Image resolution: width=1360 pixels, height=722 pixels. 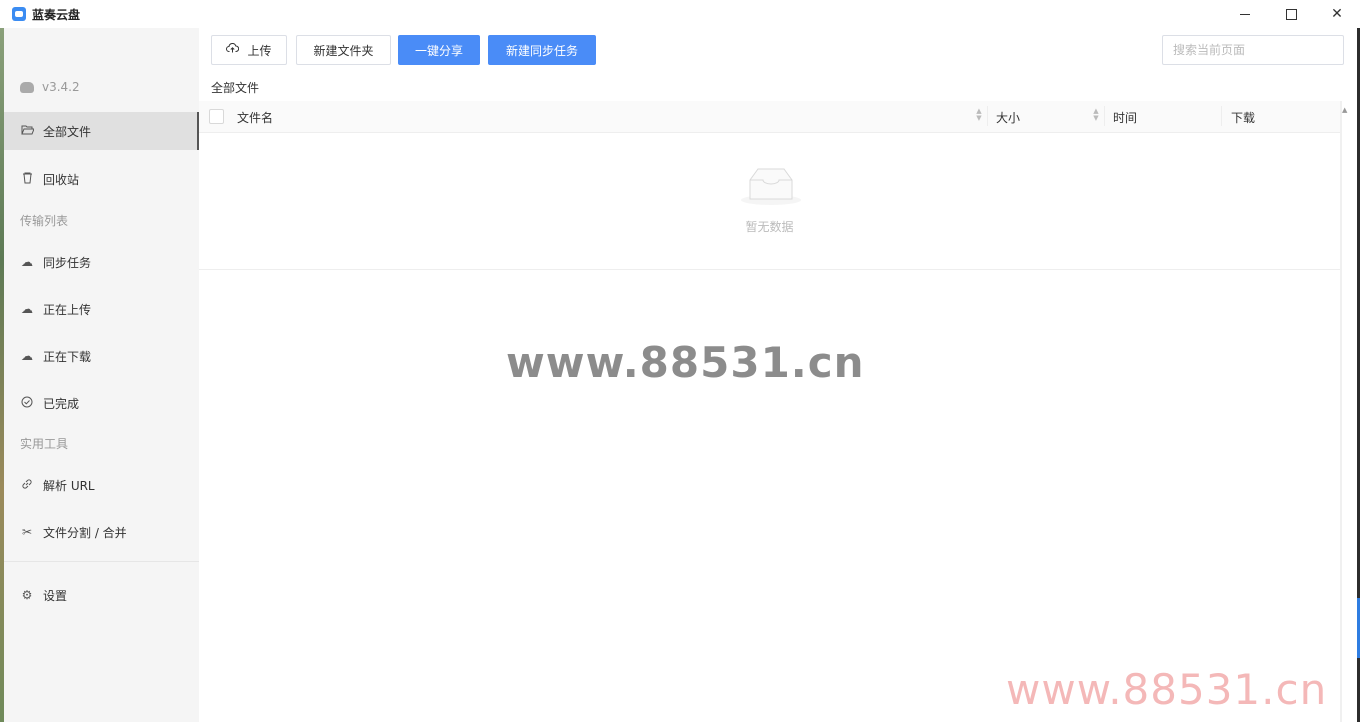 What do you see at coordinates (101, 179) in the screenshot?
I see `sidebar-item-recycle-bin: 回收站` at bounding box center [101, 179].